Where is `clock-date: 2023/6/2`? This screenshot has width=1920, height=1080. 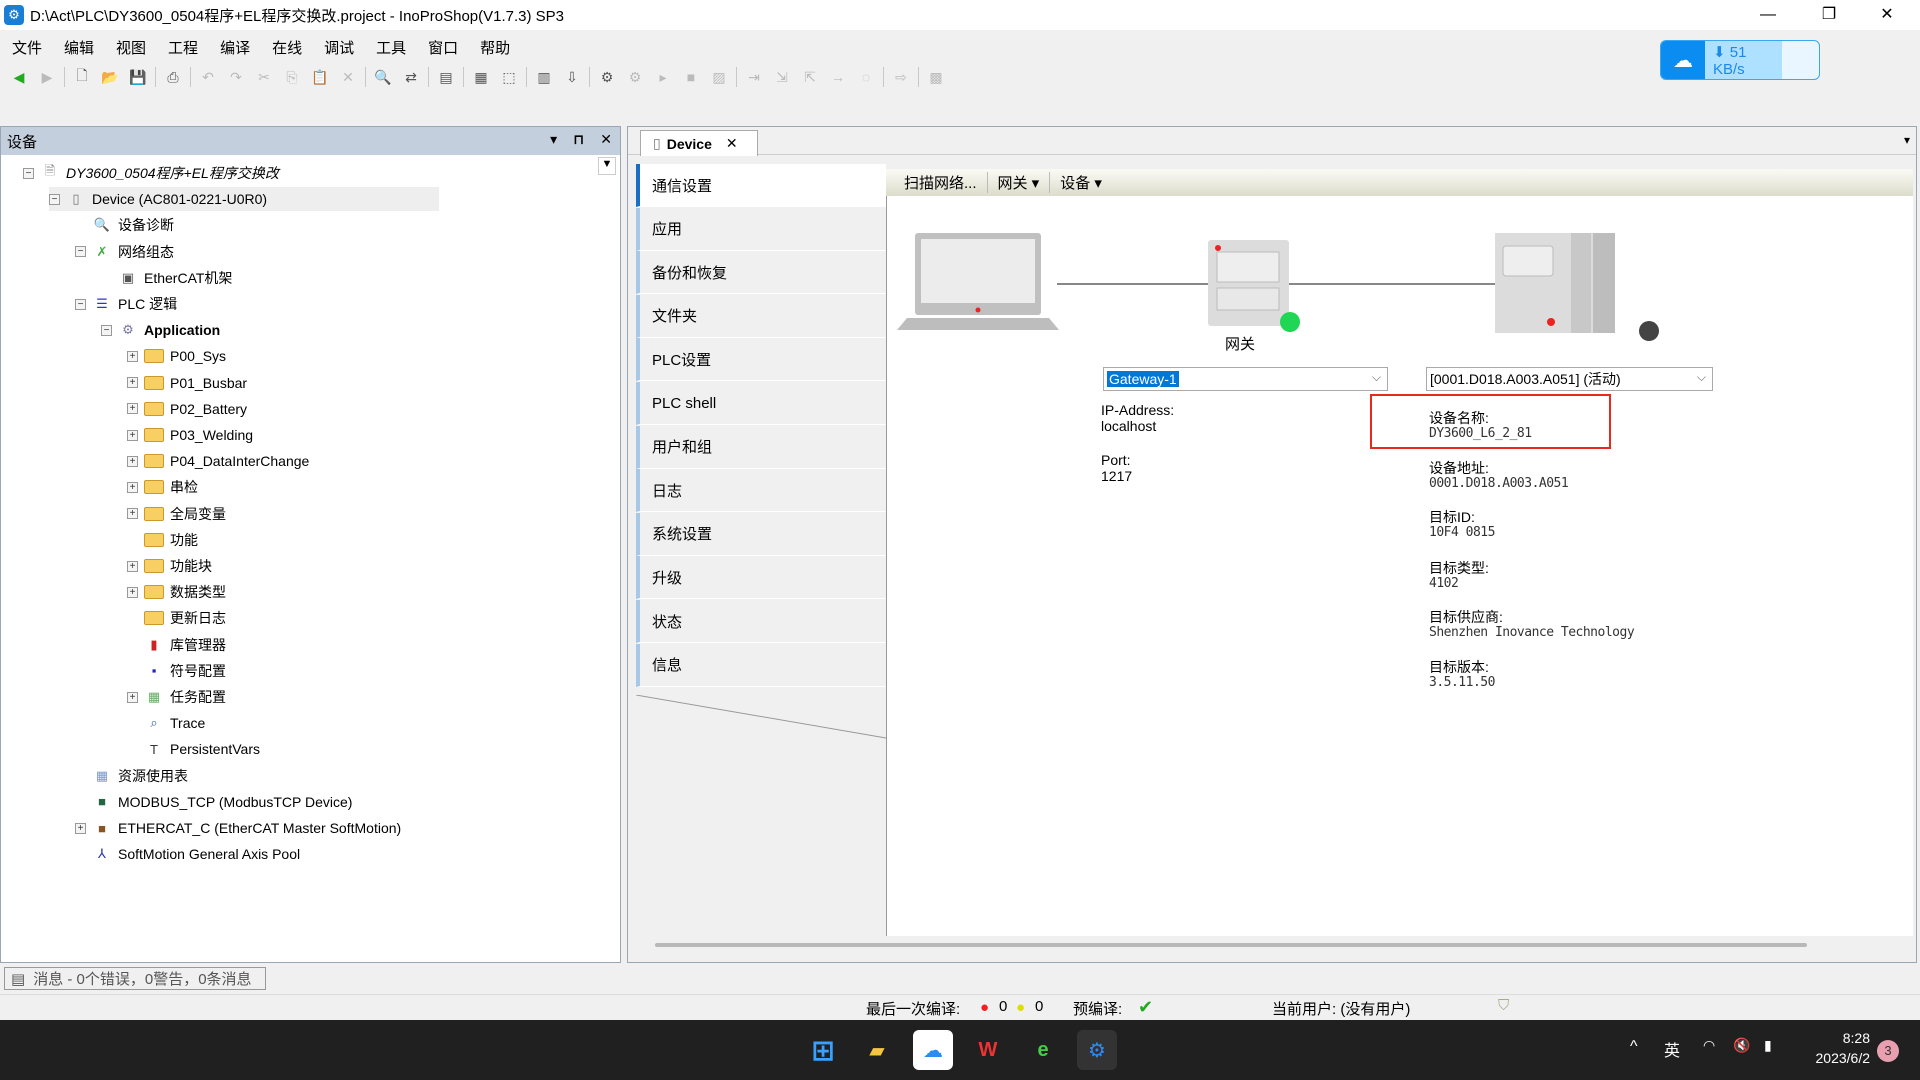 clock-date: 2023/6/2 is located at coordinates (1825, 1058).